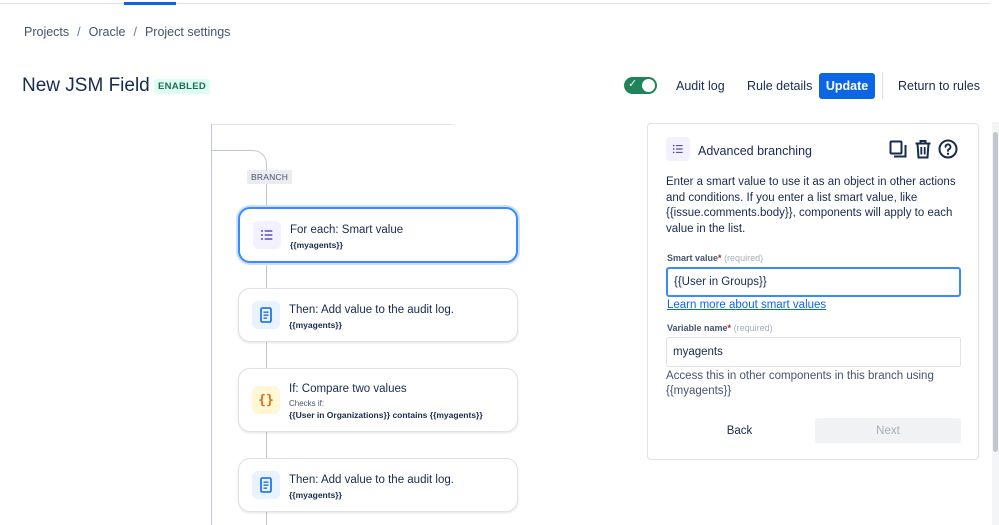  Describe the element at coordinates (270, 177) in the screenshot. I see `branch-label: BRANCH` at that location.